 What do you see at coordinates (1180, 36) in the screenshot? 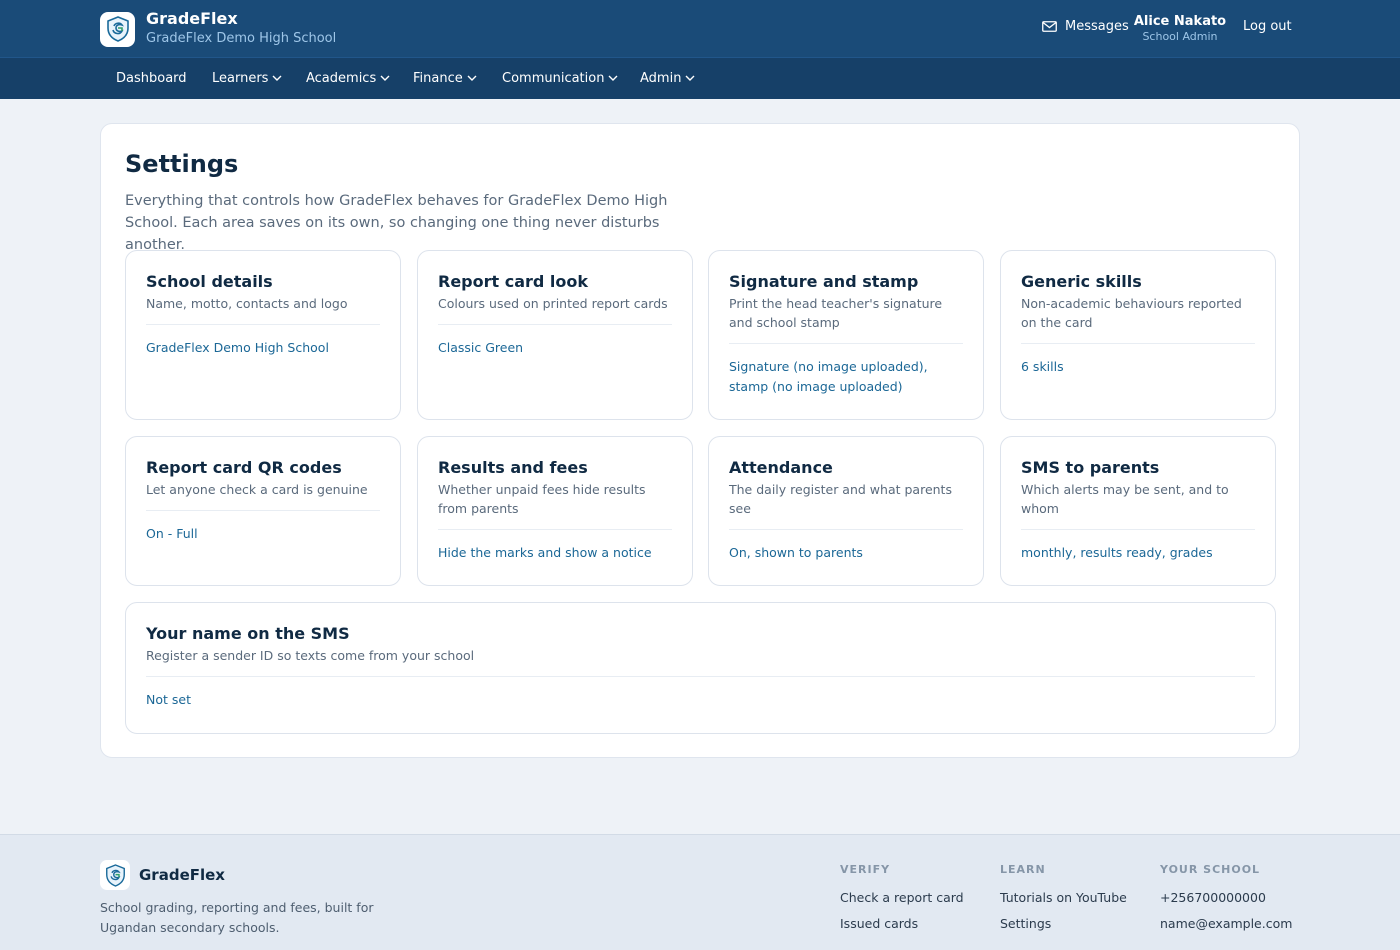
I see `user-role: School Admin` at bounding box center [1180, 36].